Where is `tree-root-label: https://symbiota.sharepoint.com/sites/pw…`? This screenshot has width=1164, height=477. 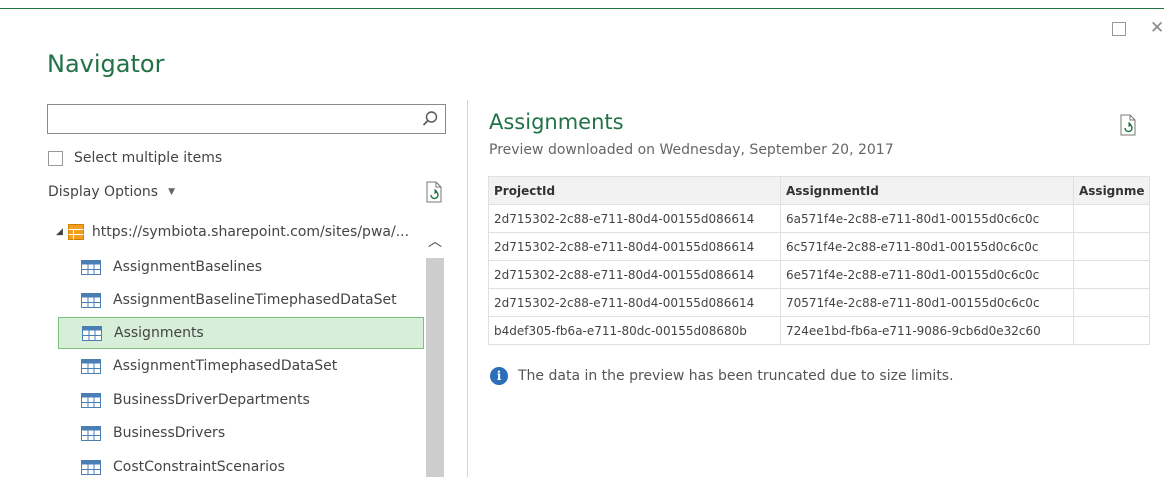 tree-root-label: https://symbiota.sharepoint.com/sites/pw… is located at coordinates (250, 232).